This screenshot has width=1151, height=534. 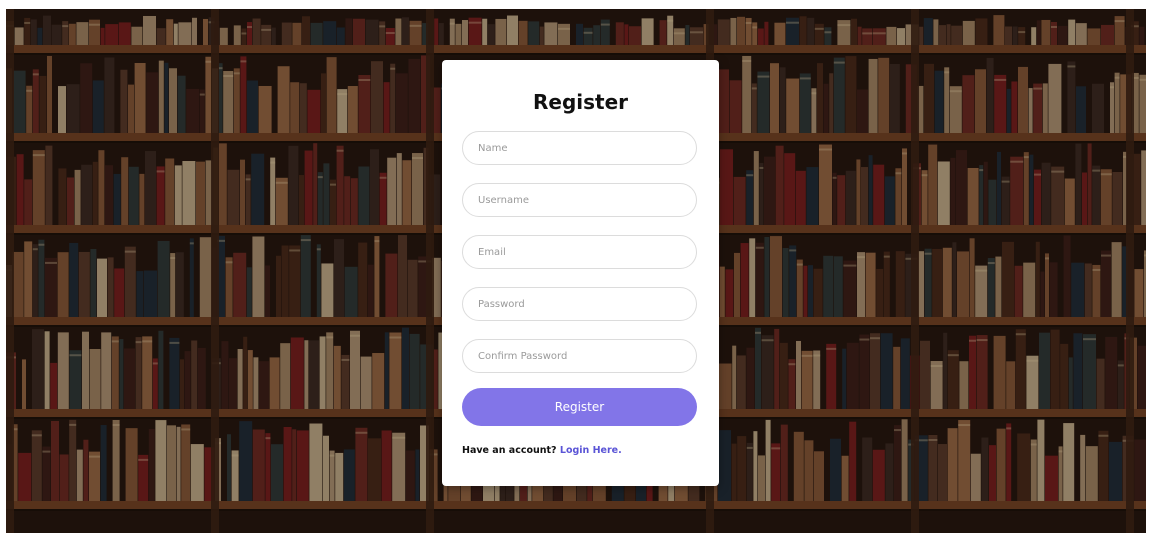 I want to click on confirm-password-input, so click(x=579, y=356).